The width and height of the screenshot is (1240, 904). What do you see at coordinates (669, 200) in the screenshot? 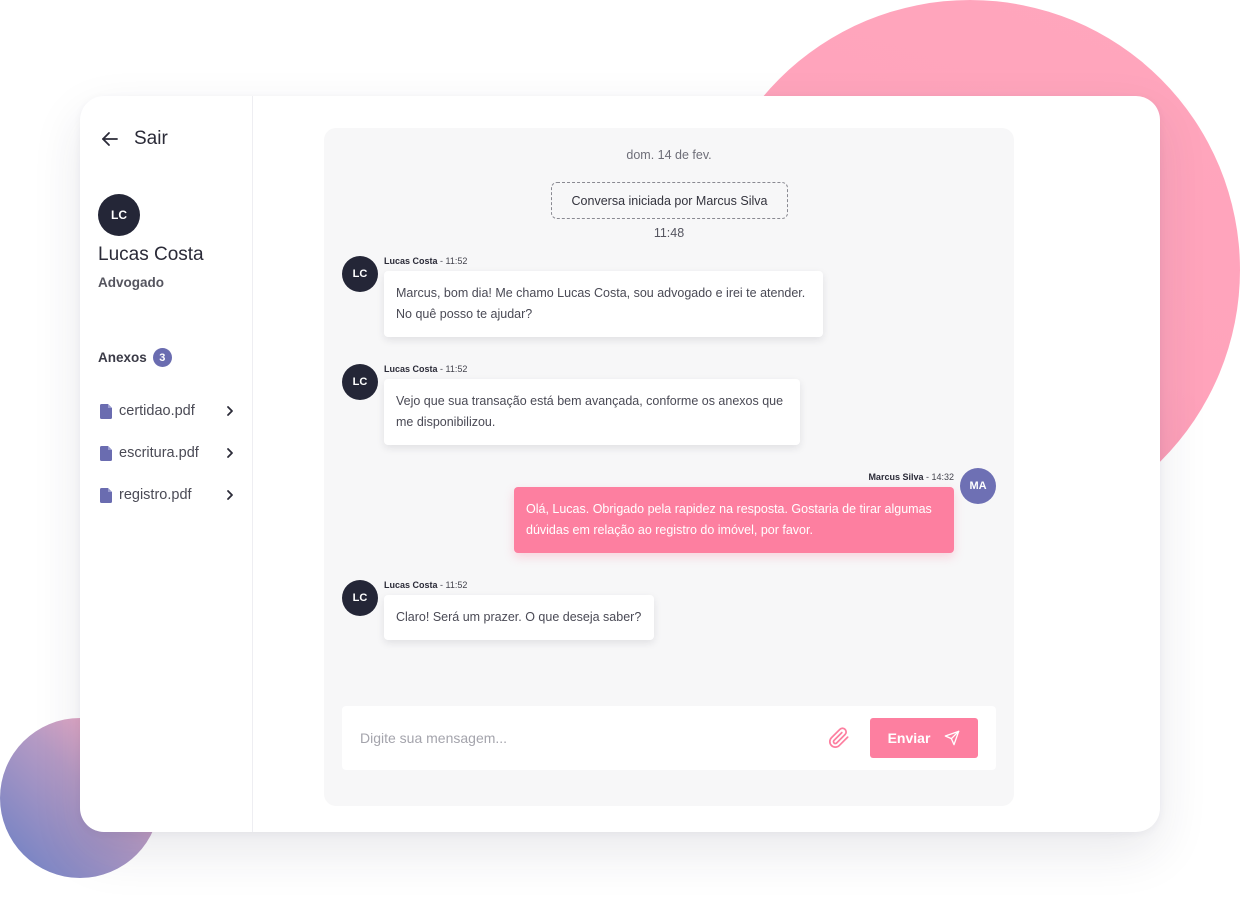
I see `conversation-started-notice: Conversa iniciada por Marcus Silva` at bounding box center [669, 200].